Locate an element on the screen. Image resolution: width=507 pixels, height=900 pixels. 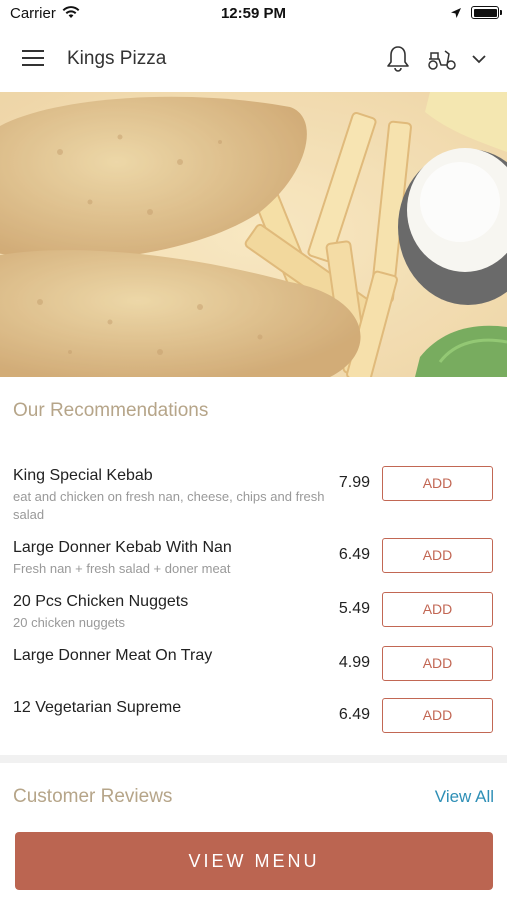
item-price: 7.99 is located at coordinates (354, 482).